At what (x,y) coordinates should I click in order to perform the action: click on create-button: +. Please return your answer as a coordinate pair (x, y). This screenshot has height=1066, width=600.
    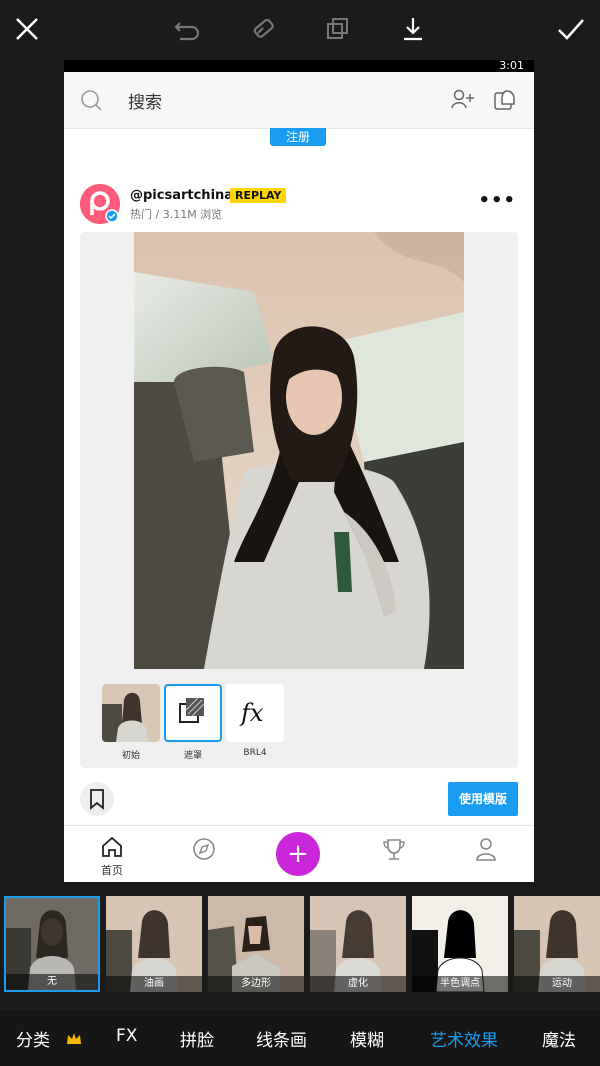
    Looking at the image, I should click on (298, 854).